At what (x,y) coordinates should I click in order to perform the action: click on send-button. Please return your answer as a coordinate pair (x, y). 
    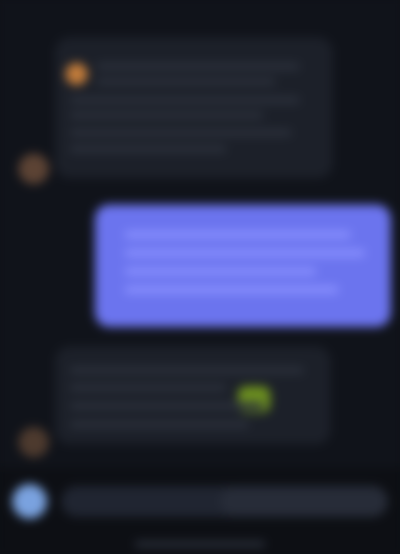
    Looking at the image, I should click on (304, 501).